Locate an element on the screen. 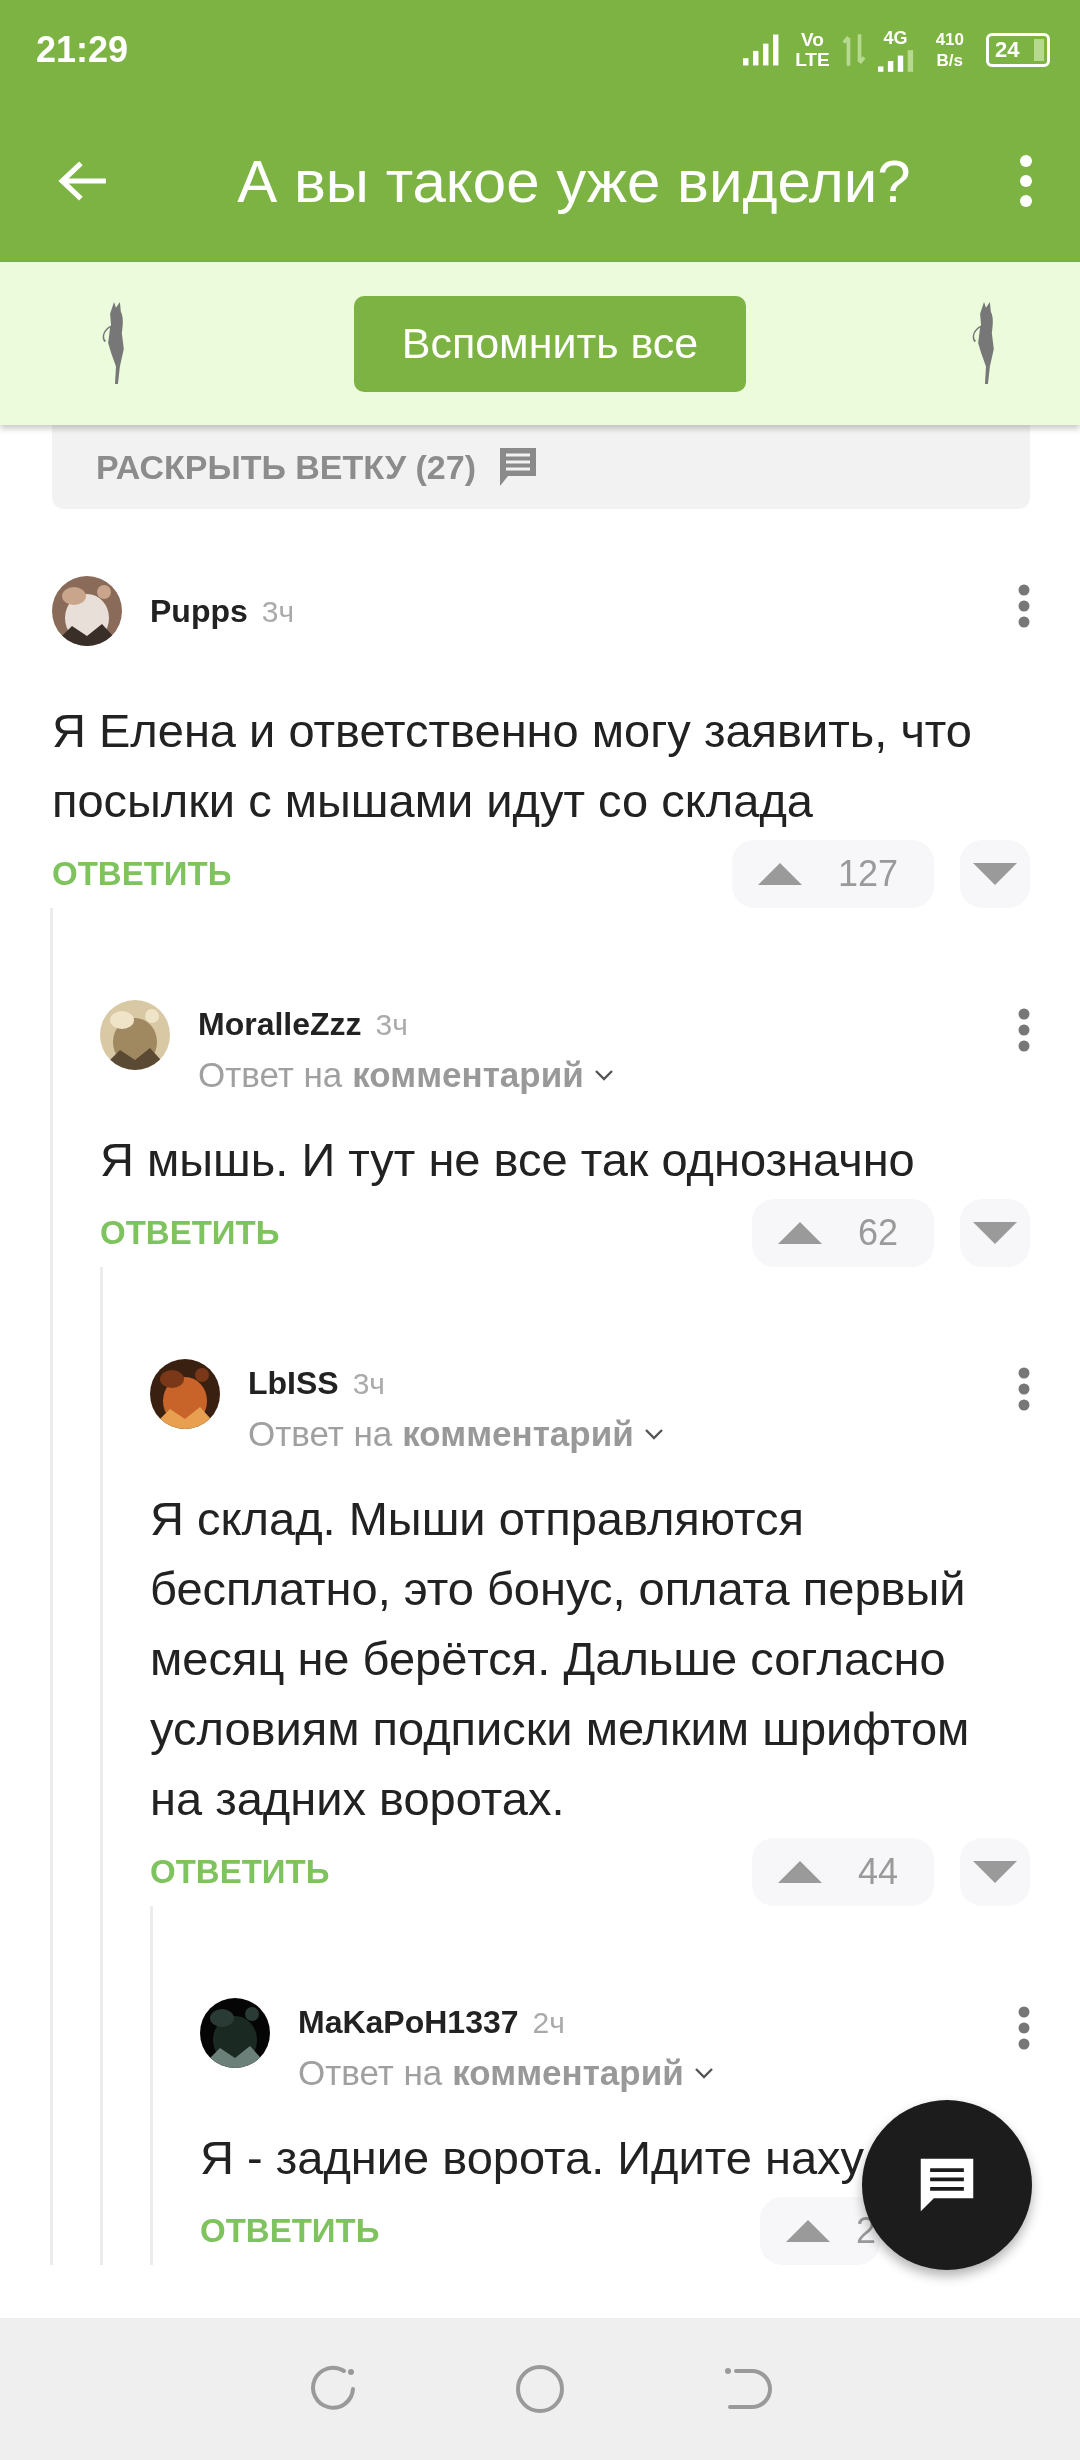  author-name: Pupps is located at coordinates (199, 611).